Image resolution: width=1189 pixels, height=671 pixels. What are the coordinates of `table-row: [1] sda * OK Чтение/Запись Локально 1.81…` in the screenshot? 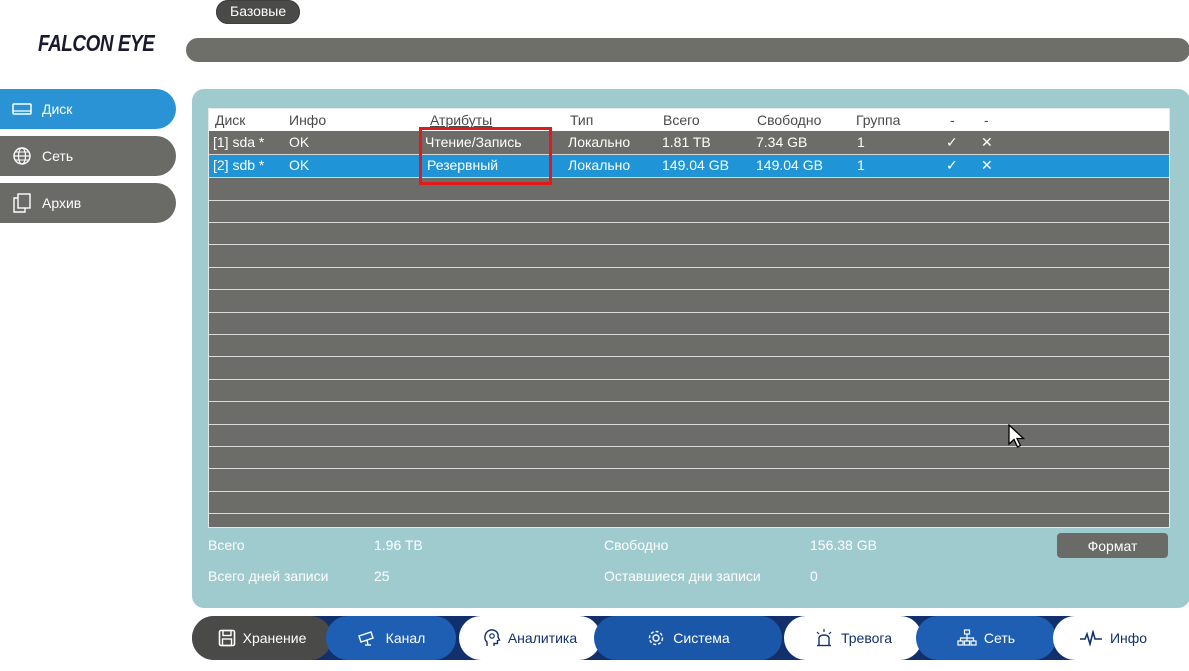 It's located at (689, 143).